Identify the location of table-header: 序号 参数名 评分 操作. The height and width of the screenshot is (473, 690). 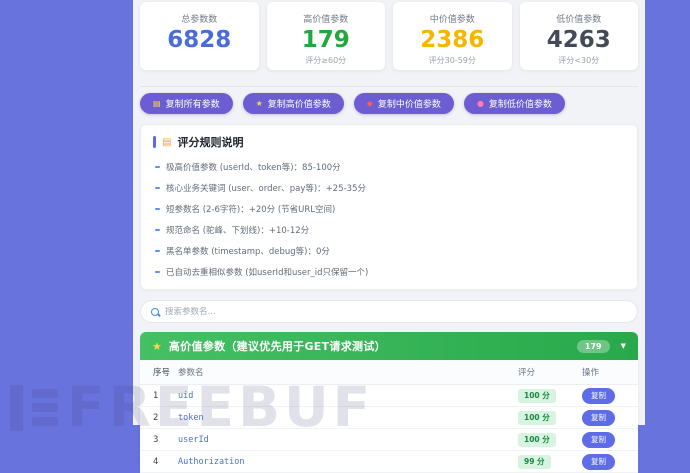
(389, 372).